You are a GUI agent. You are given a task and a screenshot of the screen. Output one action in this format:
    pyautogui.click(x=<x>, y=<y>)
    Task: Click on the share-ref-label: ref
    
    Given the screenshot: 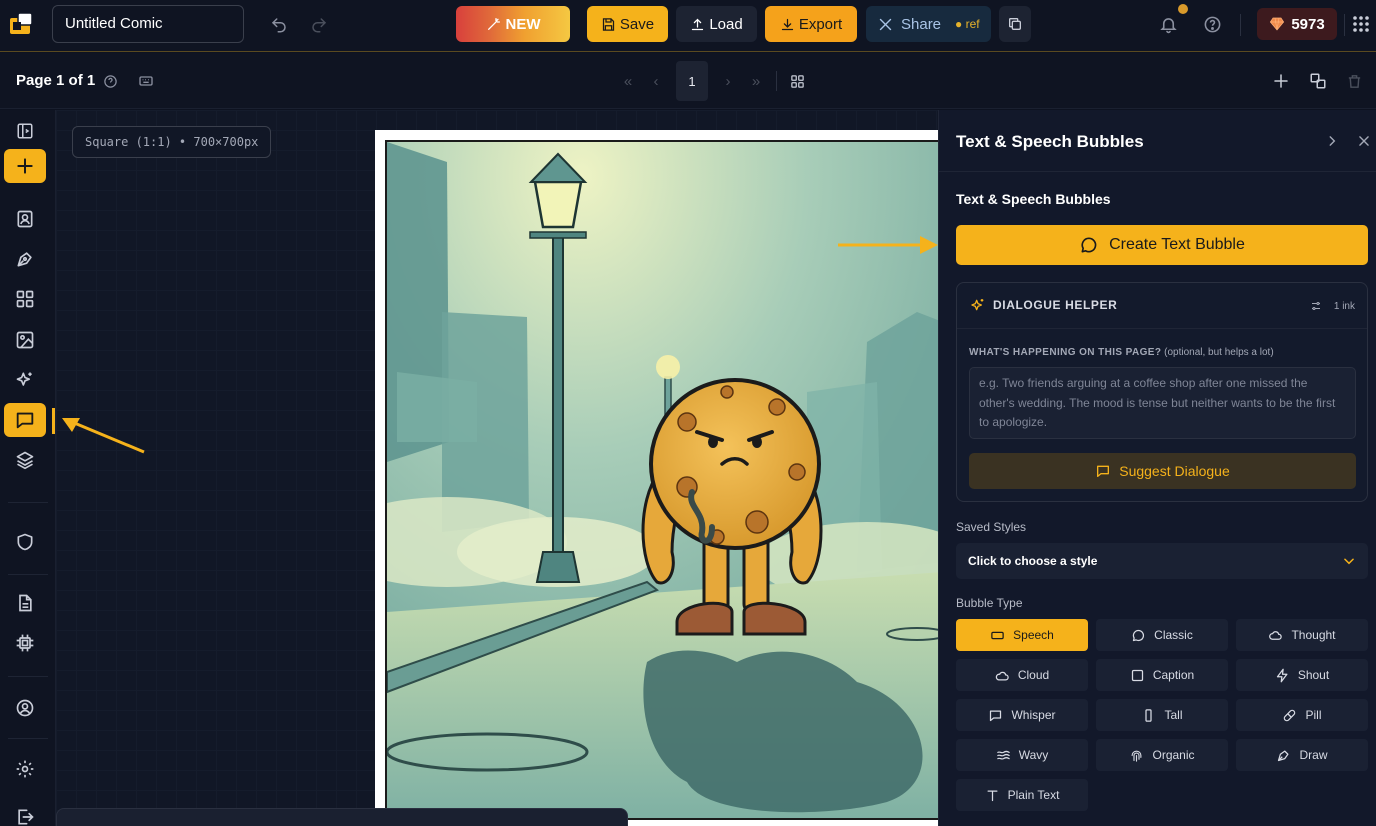 What is the action you would take?
    pyautogui.click(x=972, y=24)
    